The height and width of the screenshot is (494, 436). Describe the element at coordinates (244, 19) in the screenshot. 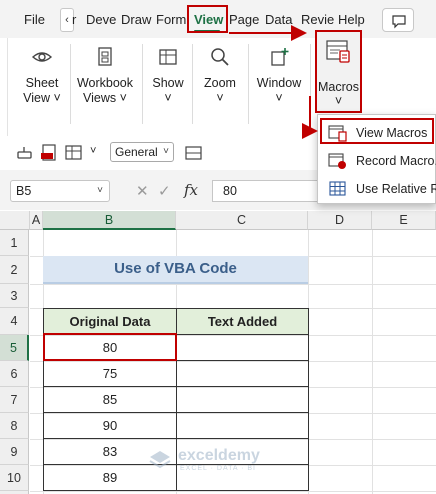

I see `tab-page-layout: Page` at that location.